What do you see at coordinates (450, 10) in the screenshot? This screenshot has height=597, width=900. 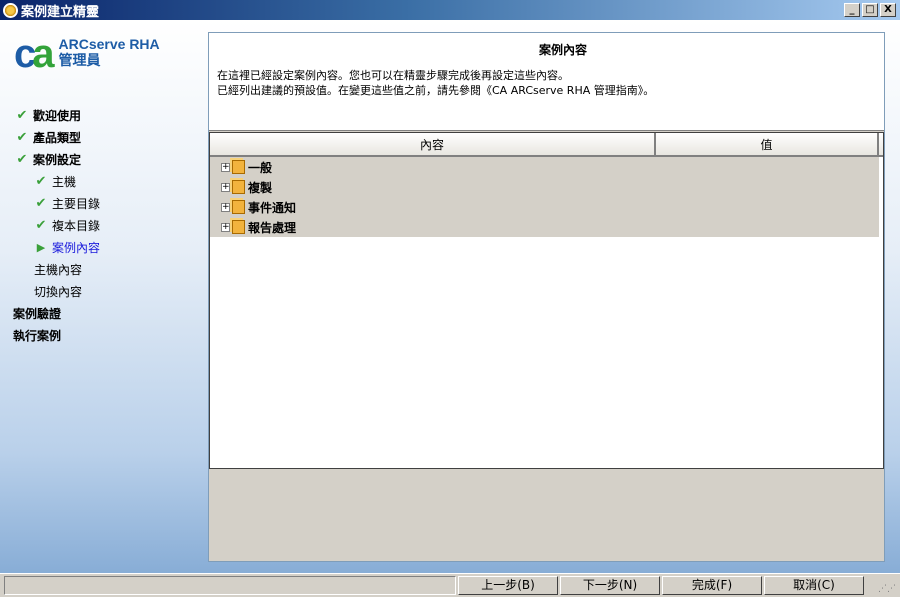 I see `title-bar: 案例建立精靈 _ □ X` at bounding box center [450, 10].